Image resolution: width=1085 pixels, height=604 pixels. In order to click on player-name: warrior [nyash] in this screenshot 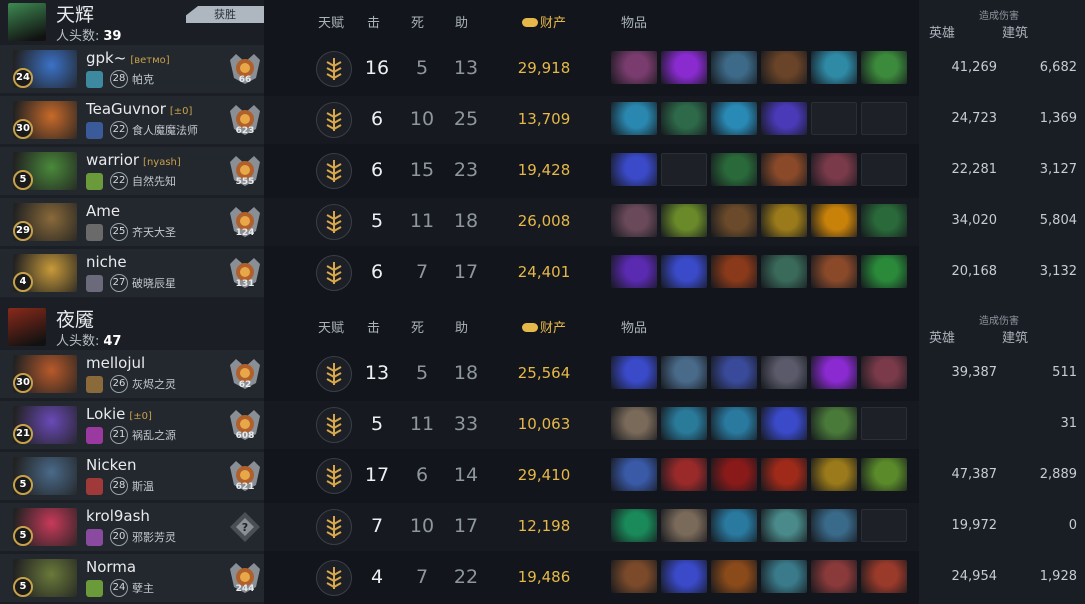, I will do `click(133, 160)`.